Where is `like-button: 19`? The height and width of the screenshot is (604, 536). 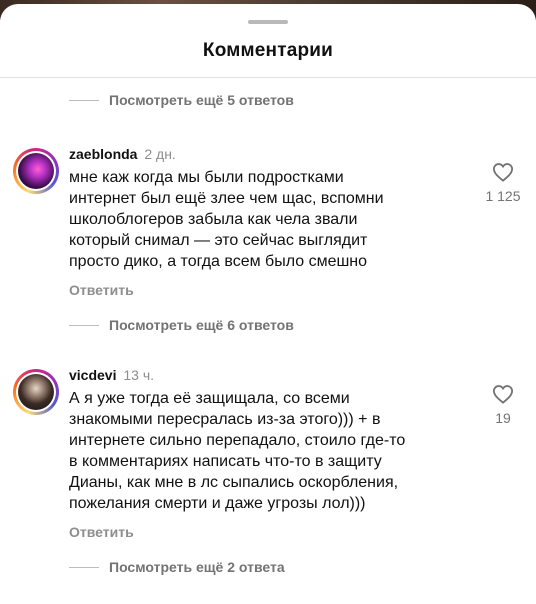
like-button: 19 is located at coordinates (503, 405).